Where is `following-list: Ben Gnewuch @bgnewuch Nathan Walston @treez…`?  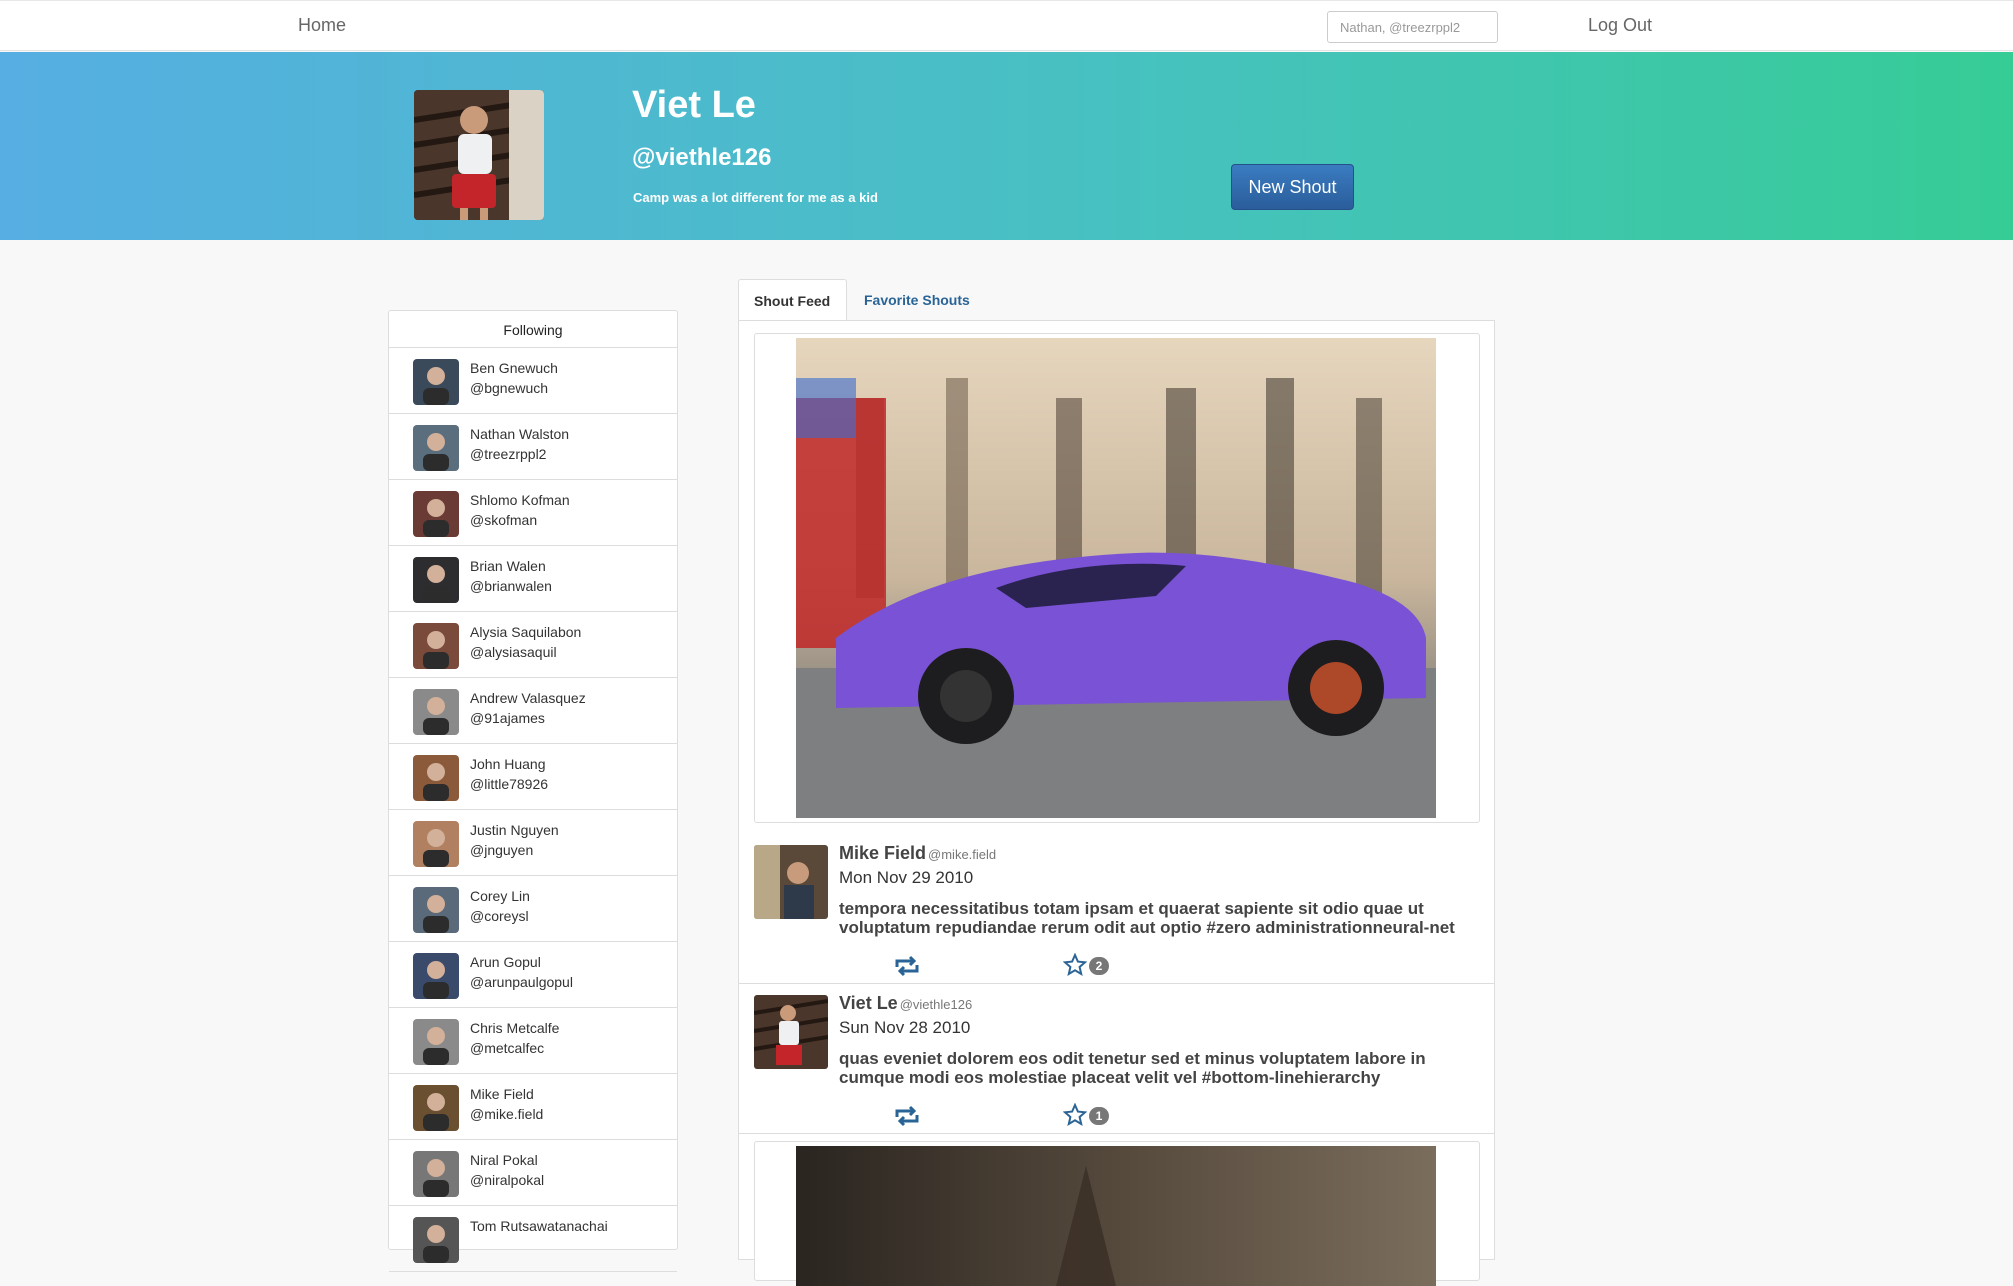 following-list: Ben Gnewuch @bgnewuch Nathan Walston @treez… is located at coordinates (533, 810).